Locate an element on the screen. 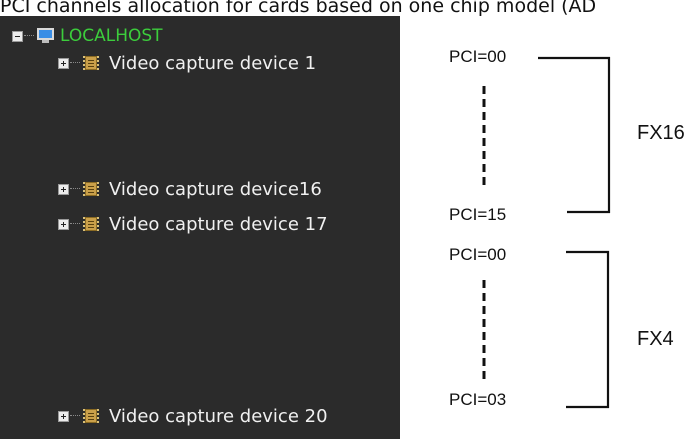  group-label: FX16 is located at coordinates (661, 133).